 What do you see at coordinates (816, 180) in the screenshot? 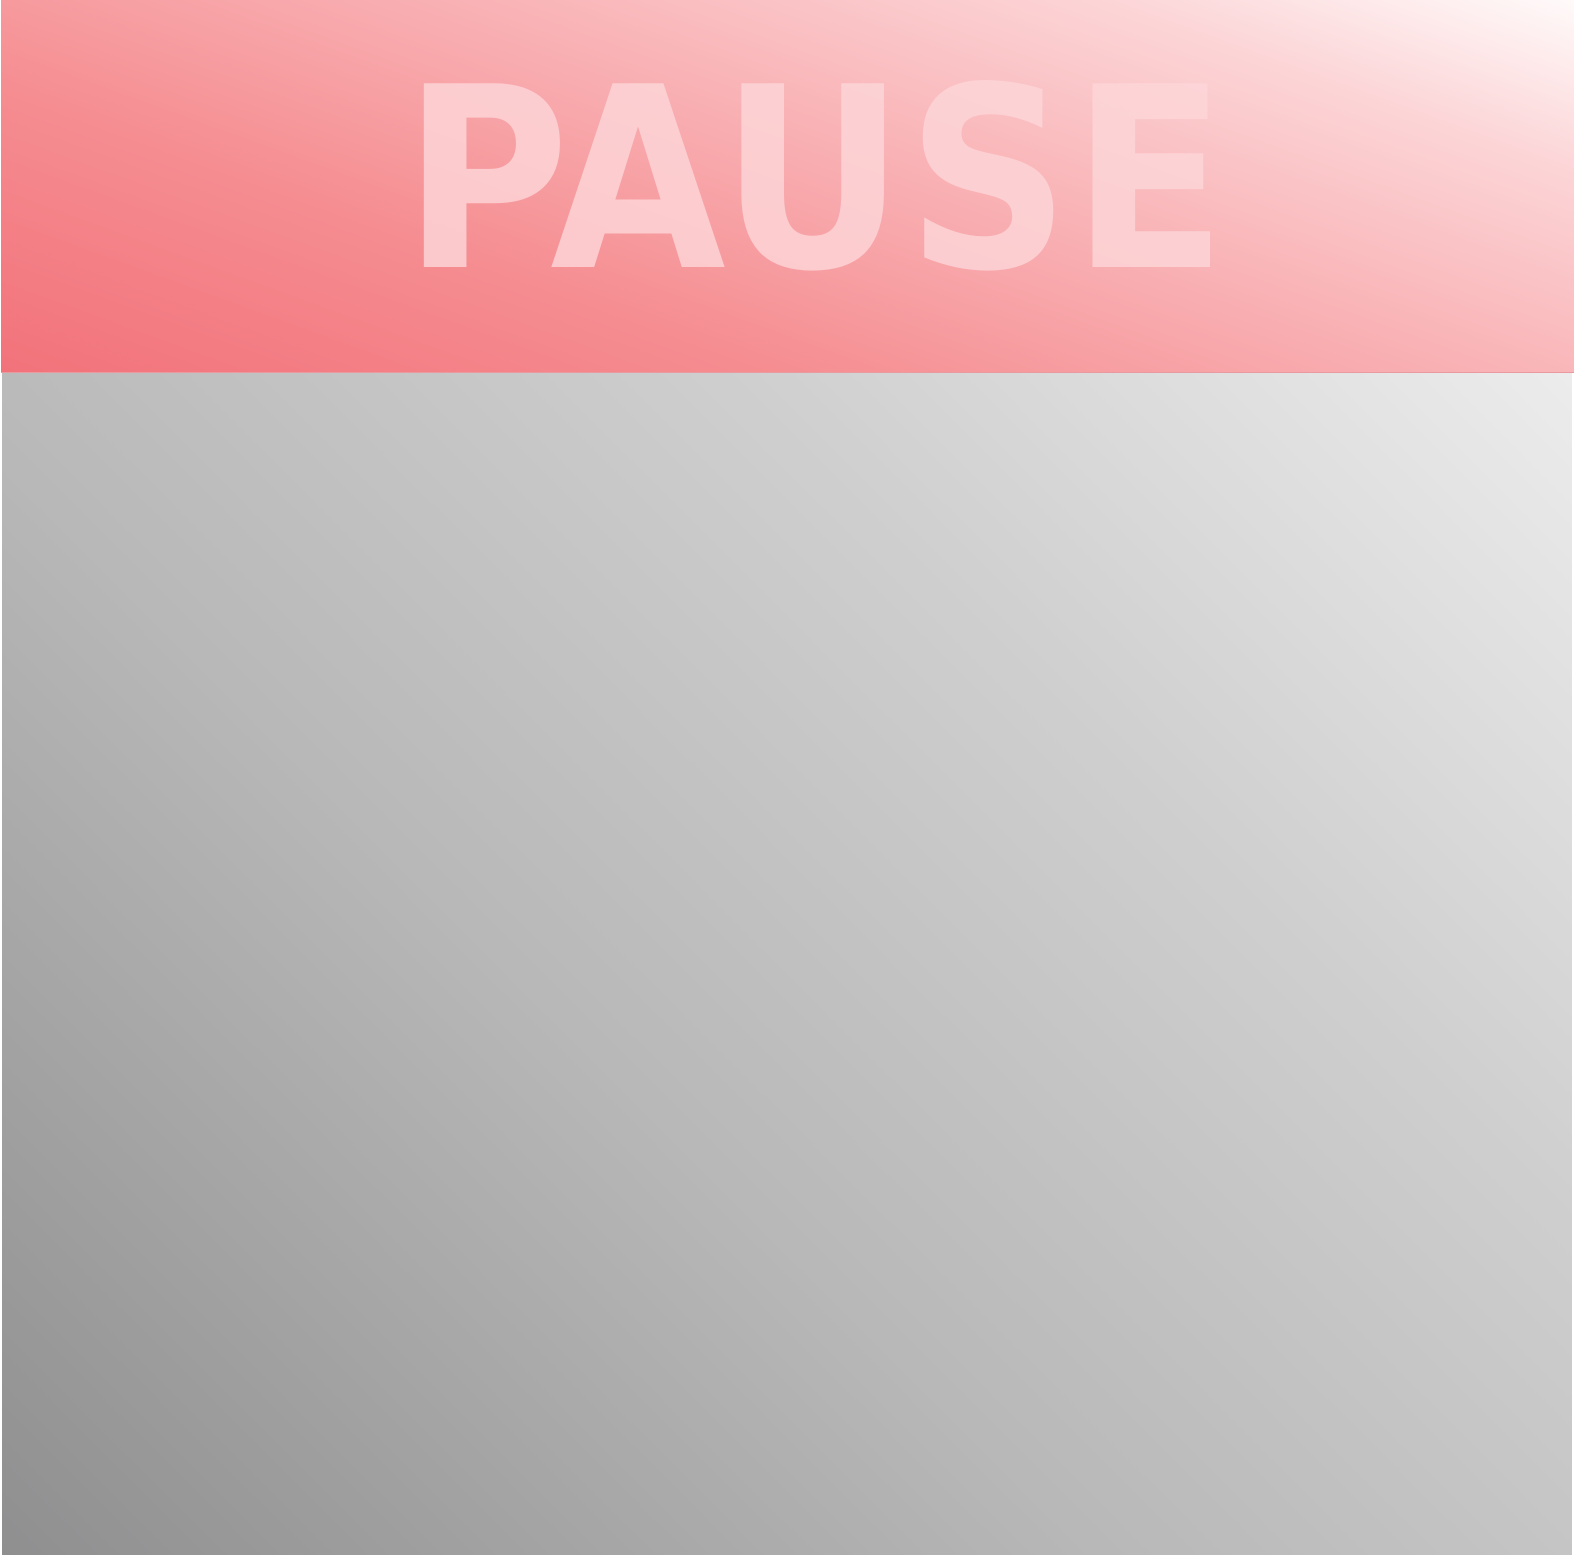
I see `pause-title: PAUSE` at bounding box center [816, 180].